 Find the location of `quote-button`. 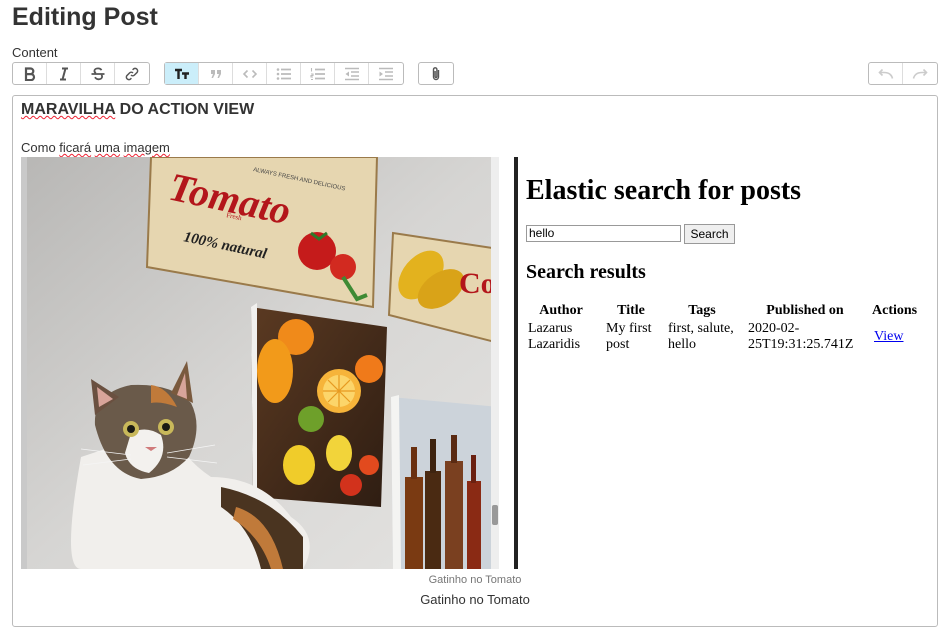

quote-button is located at coordinates (216, 73).